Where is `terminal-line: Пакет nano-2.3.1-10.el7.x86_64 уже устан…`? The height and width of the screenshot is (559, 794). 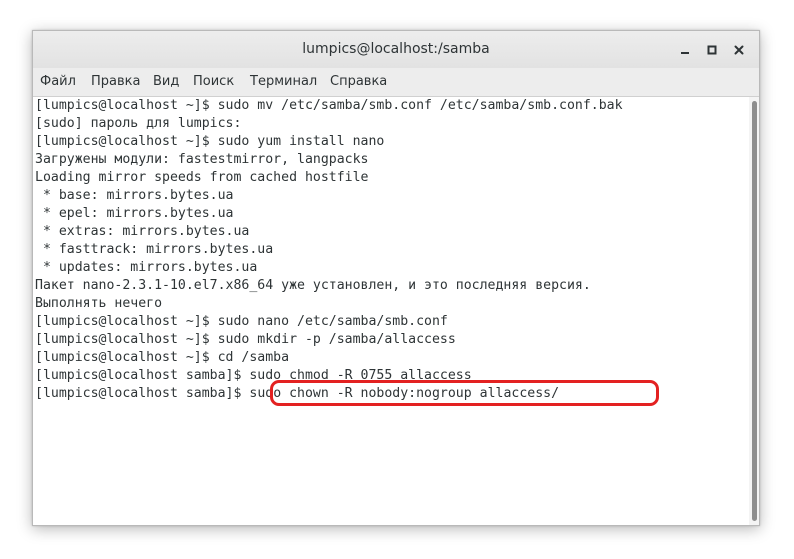 terminal-line: Пакет nano-2.3.1-10.el7.x86_64 уже устан… is located at coordinates (313, 285).